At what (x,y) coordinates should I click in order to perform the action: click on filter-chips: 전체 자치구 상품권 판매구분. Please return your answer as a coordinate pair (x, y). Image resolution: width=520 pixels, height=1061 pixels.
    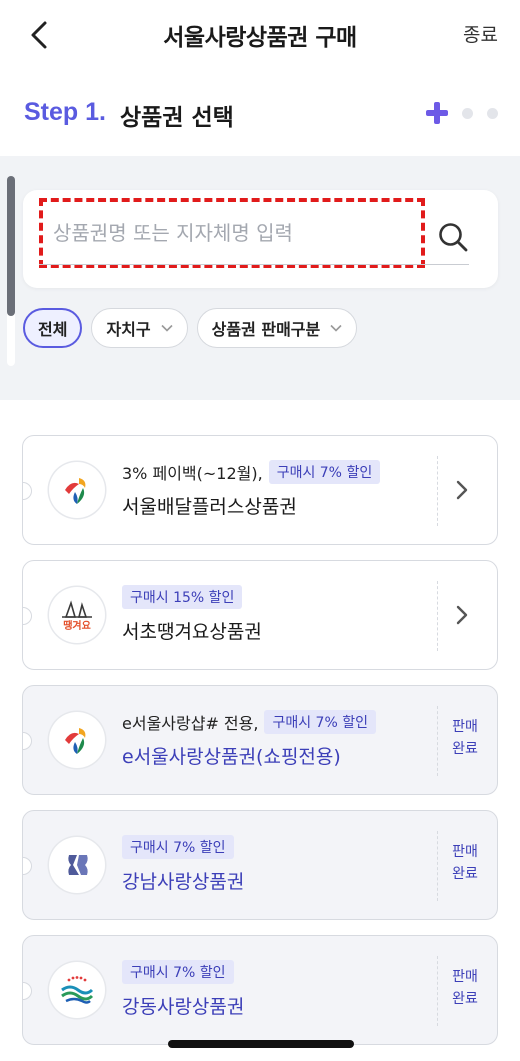
    Looking at the image, I should click on (190, 328).